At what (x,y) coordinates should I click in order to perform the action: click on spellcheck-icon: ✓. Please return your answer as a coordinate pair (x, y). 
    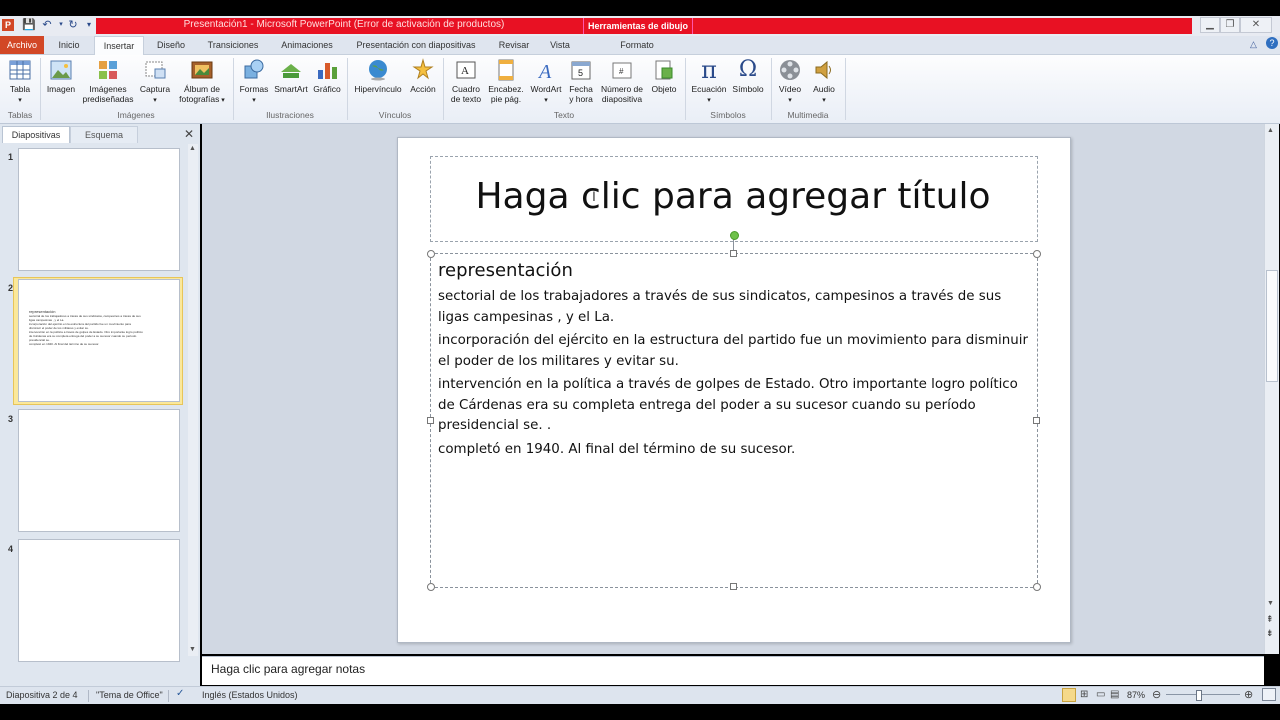
    Looking at the image, I should click on (180, 693).